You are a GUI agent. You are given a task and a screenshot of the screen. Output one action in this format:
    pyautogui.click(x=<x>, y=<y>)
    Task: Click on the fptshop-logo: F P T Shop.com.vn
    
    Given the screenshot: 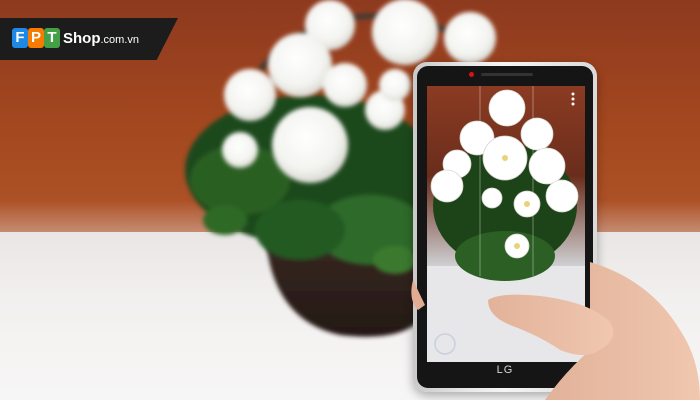 What is the action you would take?
    pyautogui.click(x=89, y=39)
    